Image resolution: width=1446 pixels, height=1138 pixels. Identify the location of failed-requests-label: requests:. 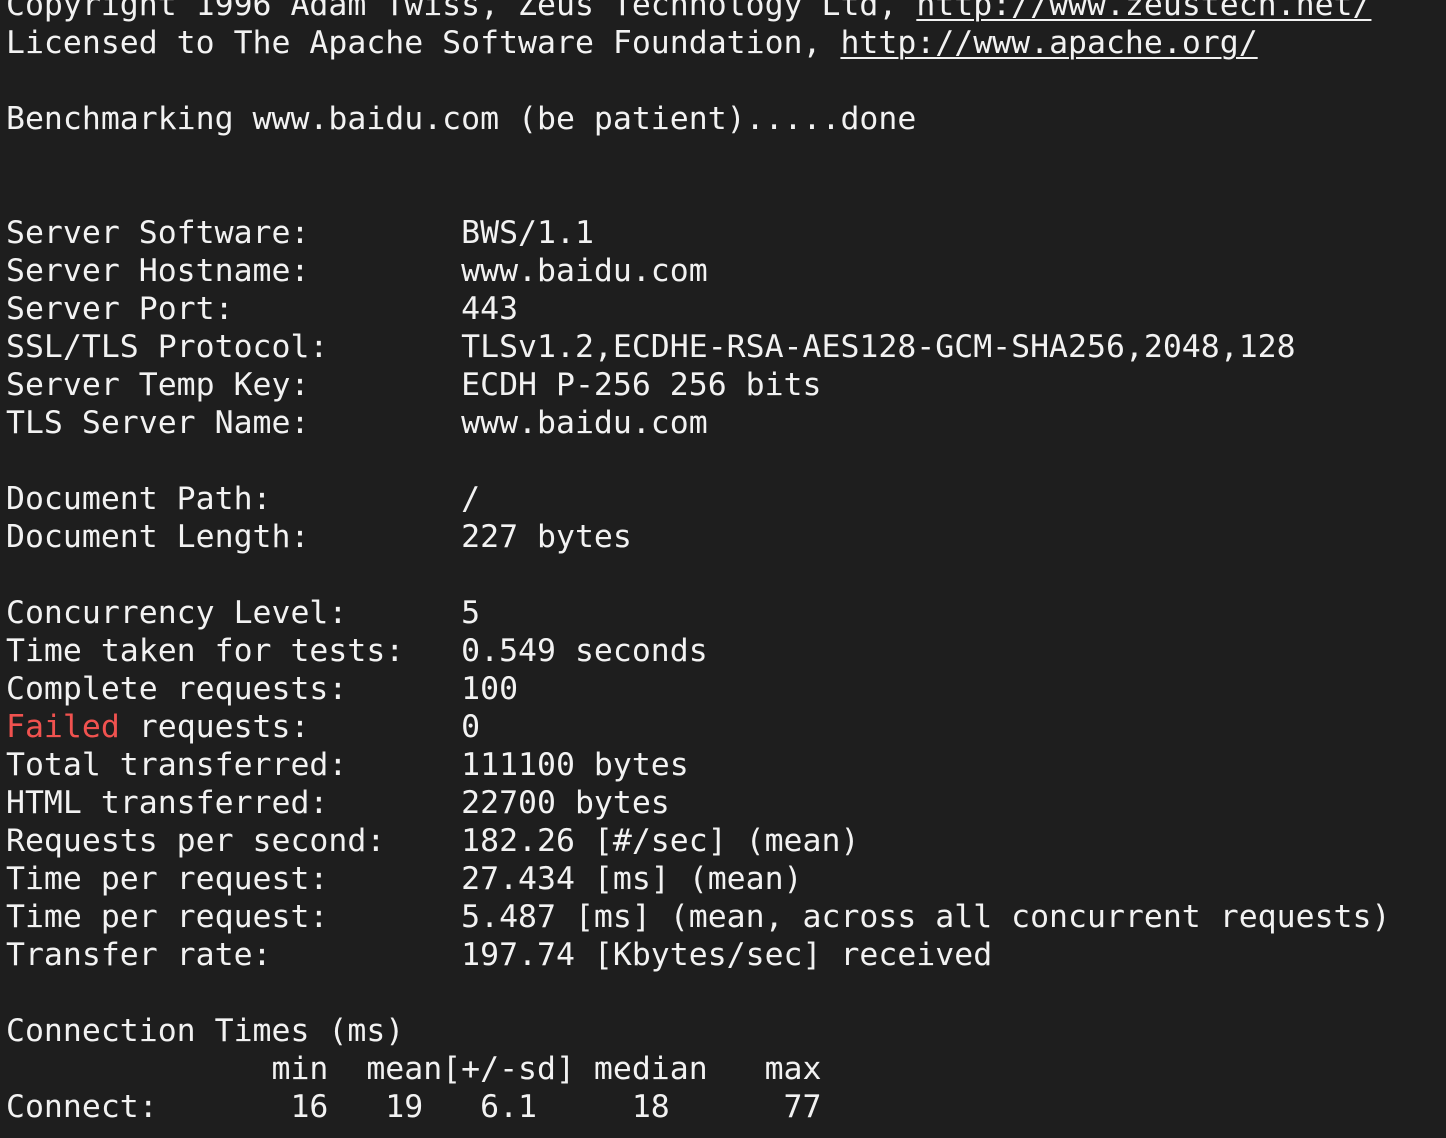
(290, 727).